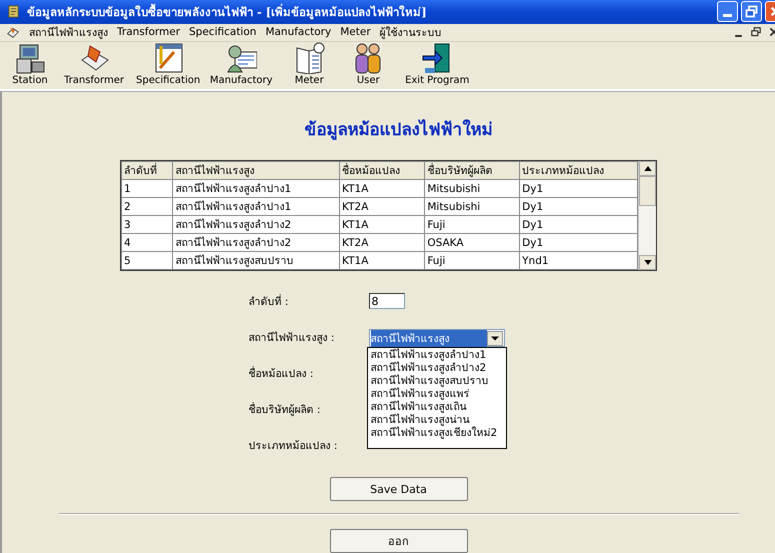 This screenshot has width=775, height=553. I want to click on menu-item: Specification, so click(222, 32).